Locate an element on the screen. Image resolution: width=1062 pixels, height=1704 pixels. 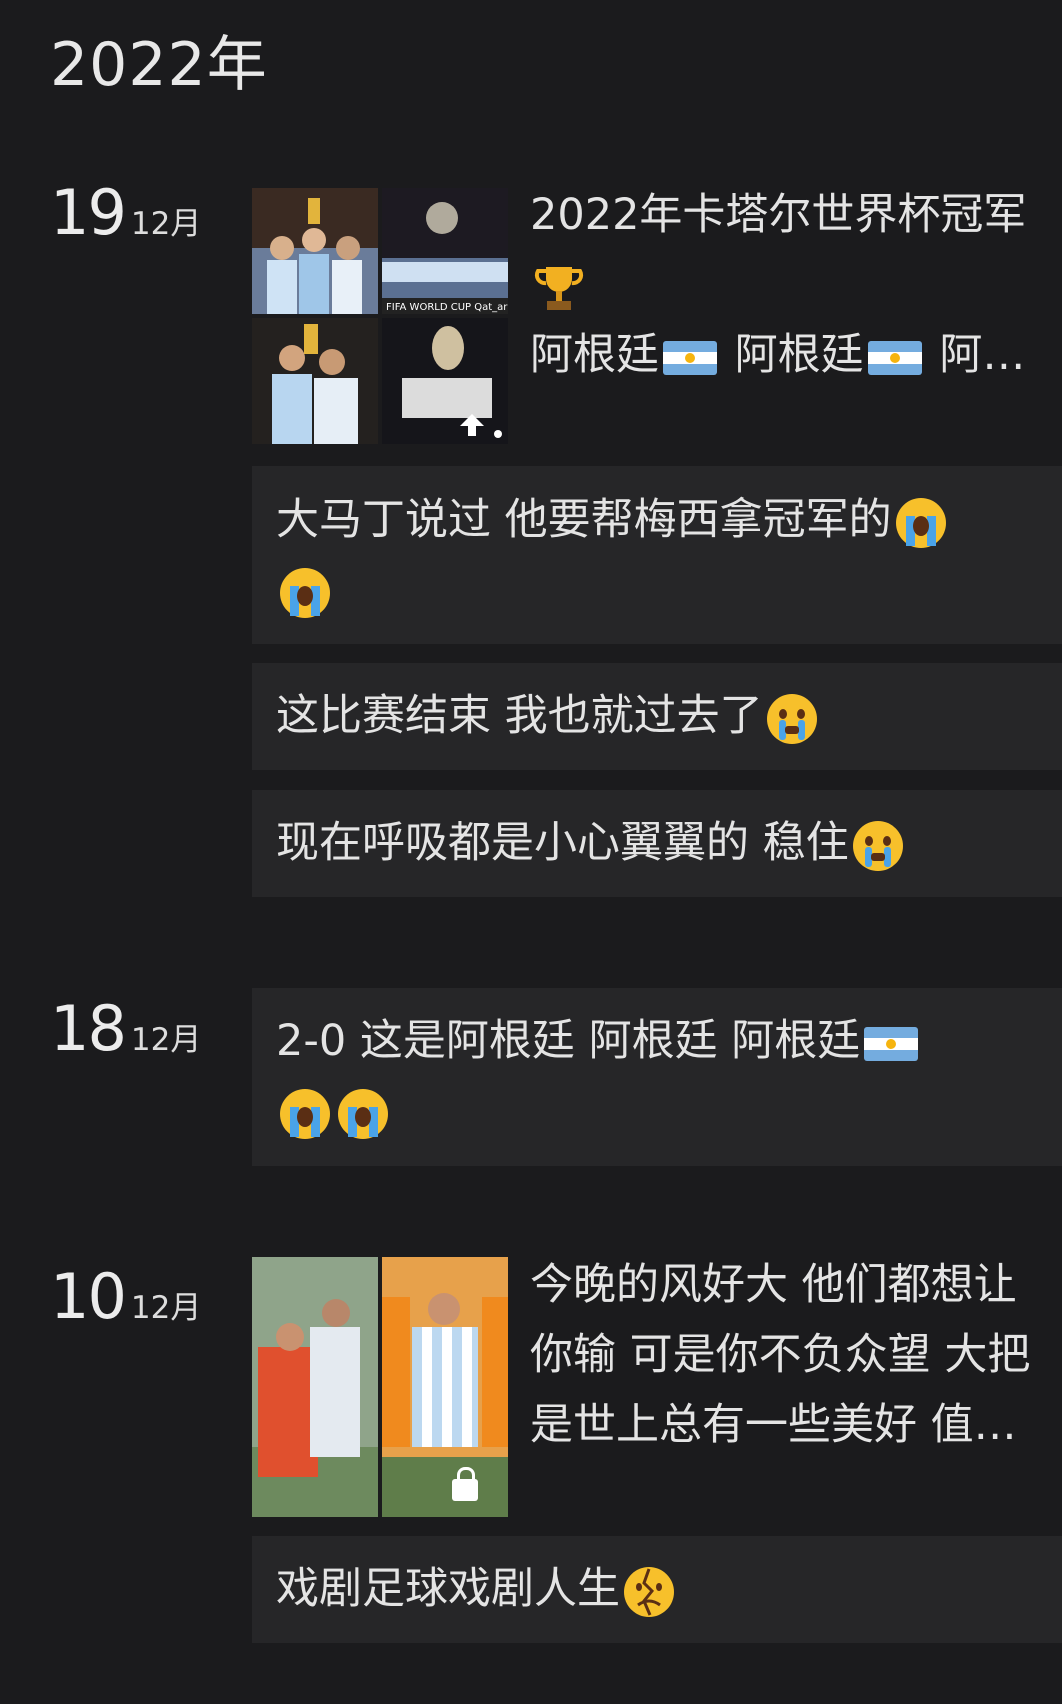
comment-text: 2-0 这是阿根廷 阿根廷 阿根廷 is located at coordinates (568, 1041).